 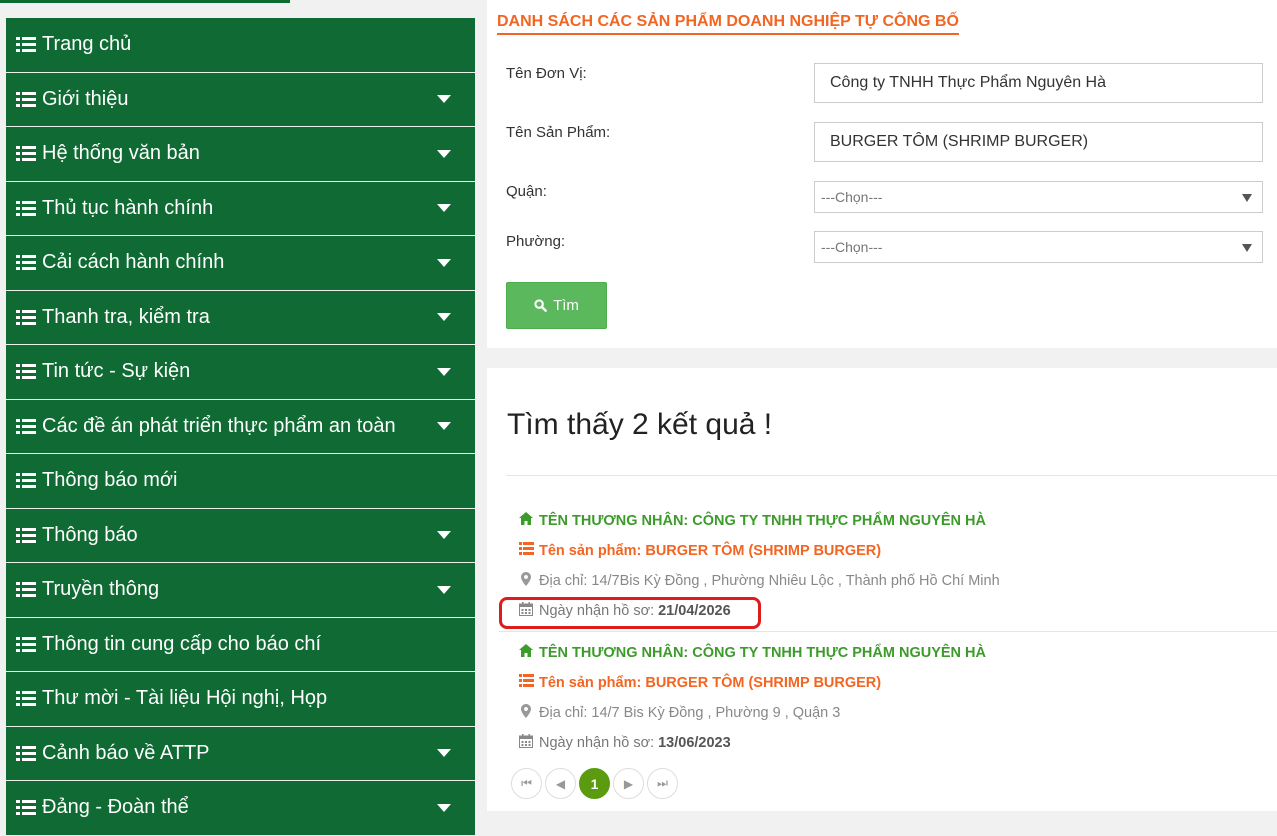 I want to click on sidebar-item-label: Đảng - Đoàn thể, so click(x=115, y=807).